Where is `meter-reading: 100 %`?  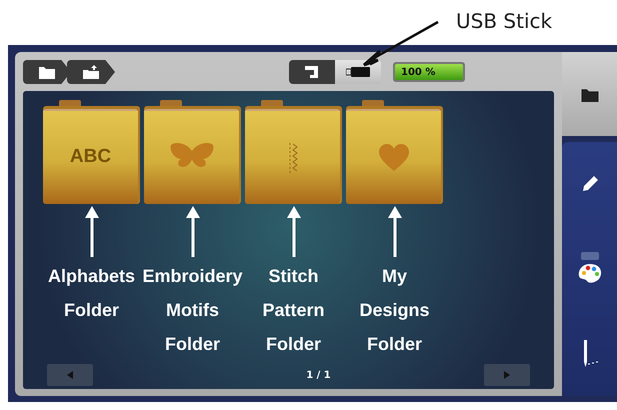
meter-reading: 100 % is located at coordinates (418, 73).